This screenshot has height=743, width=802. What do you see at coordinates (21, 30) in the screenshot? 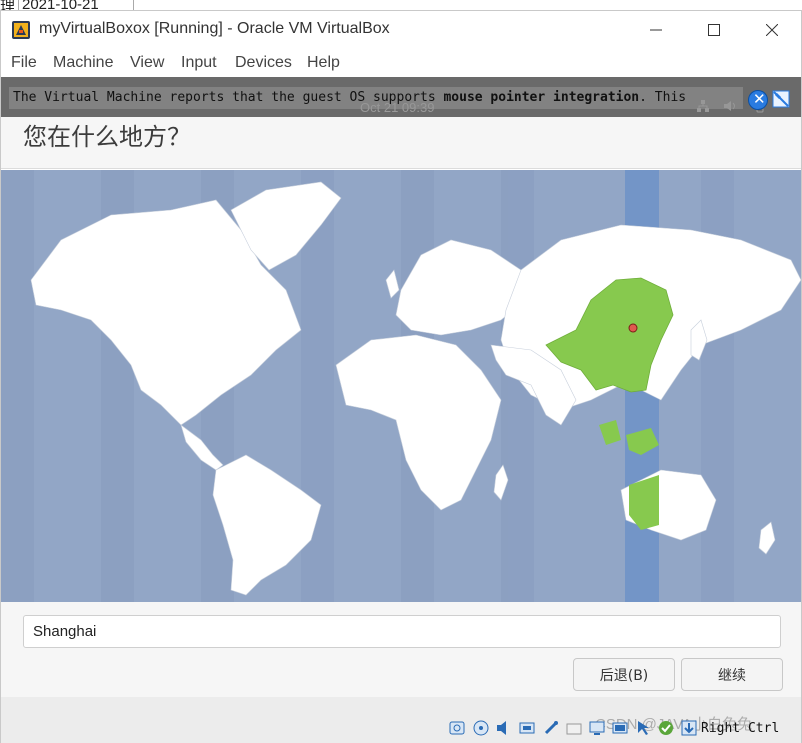
I see `virtualbox-app-icon` at bounding box center [21, 30].